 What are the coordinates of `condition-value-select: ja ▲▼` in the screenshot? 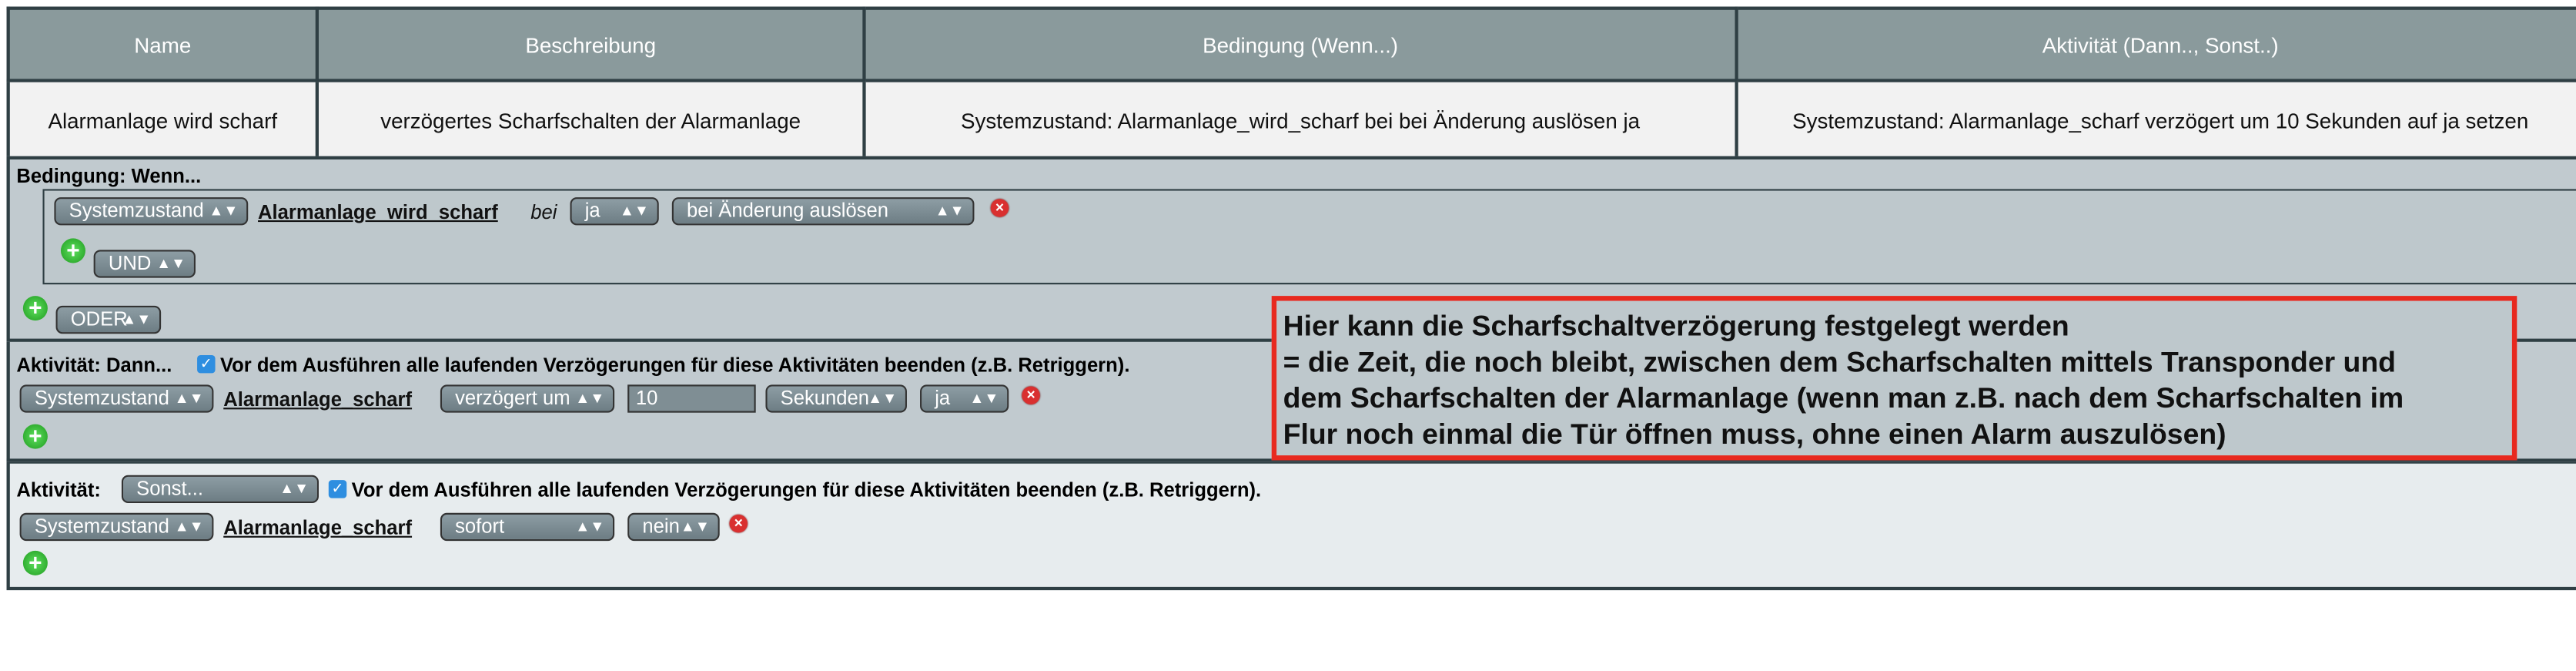 It's located at (615, 211).